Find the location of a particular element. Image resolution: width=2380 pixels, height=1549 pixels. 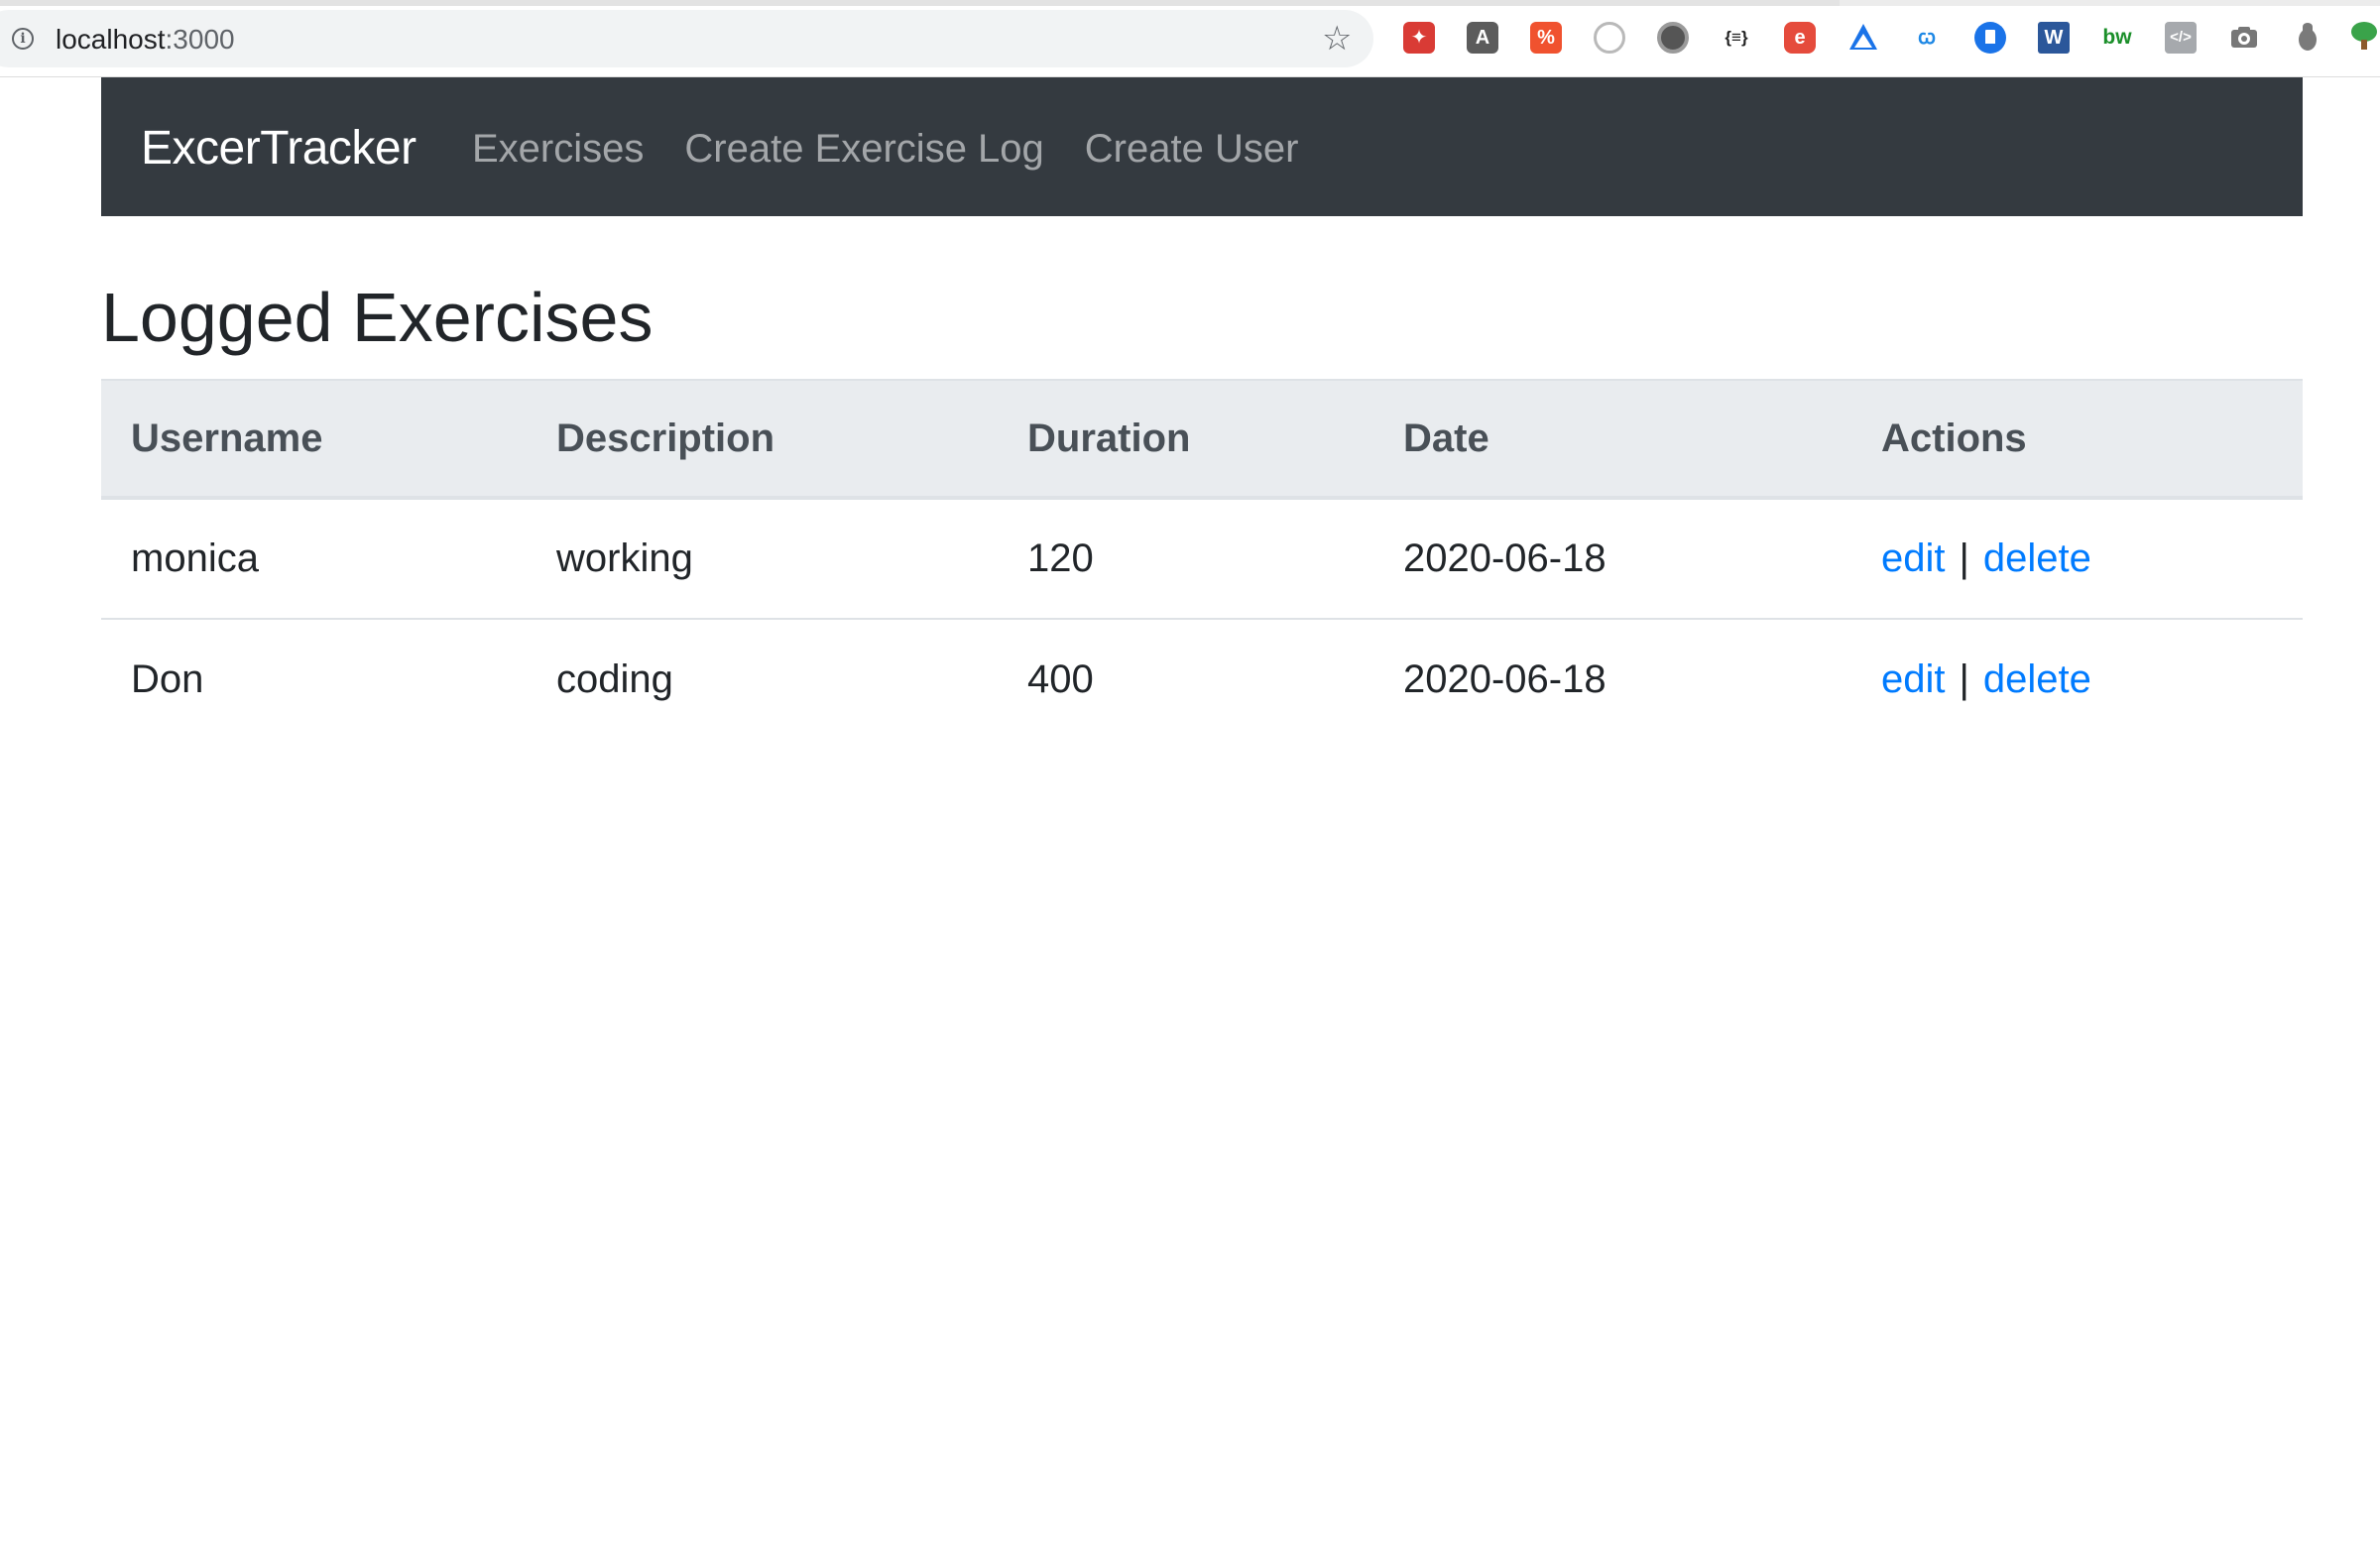

bug-icon is located at coordinates (2307, 38).